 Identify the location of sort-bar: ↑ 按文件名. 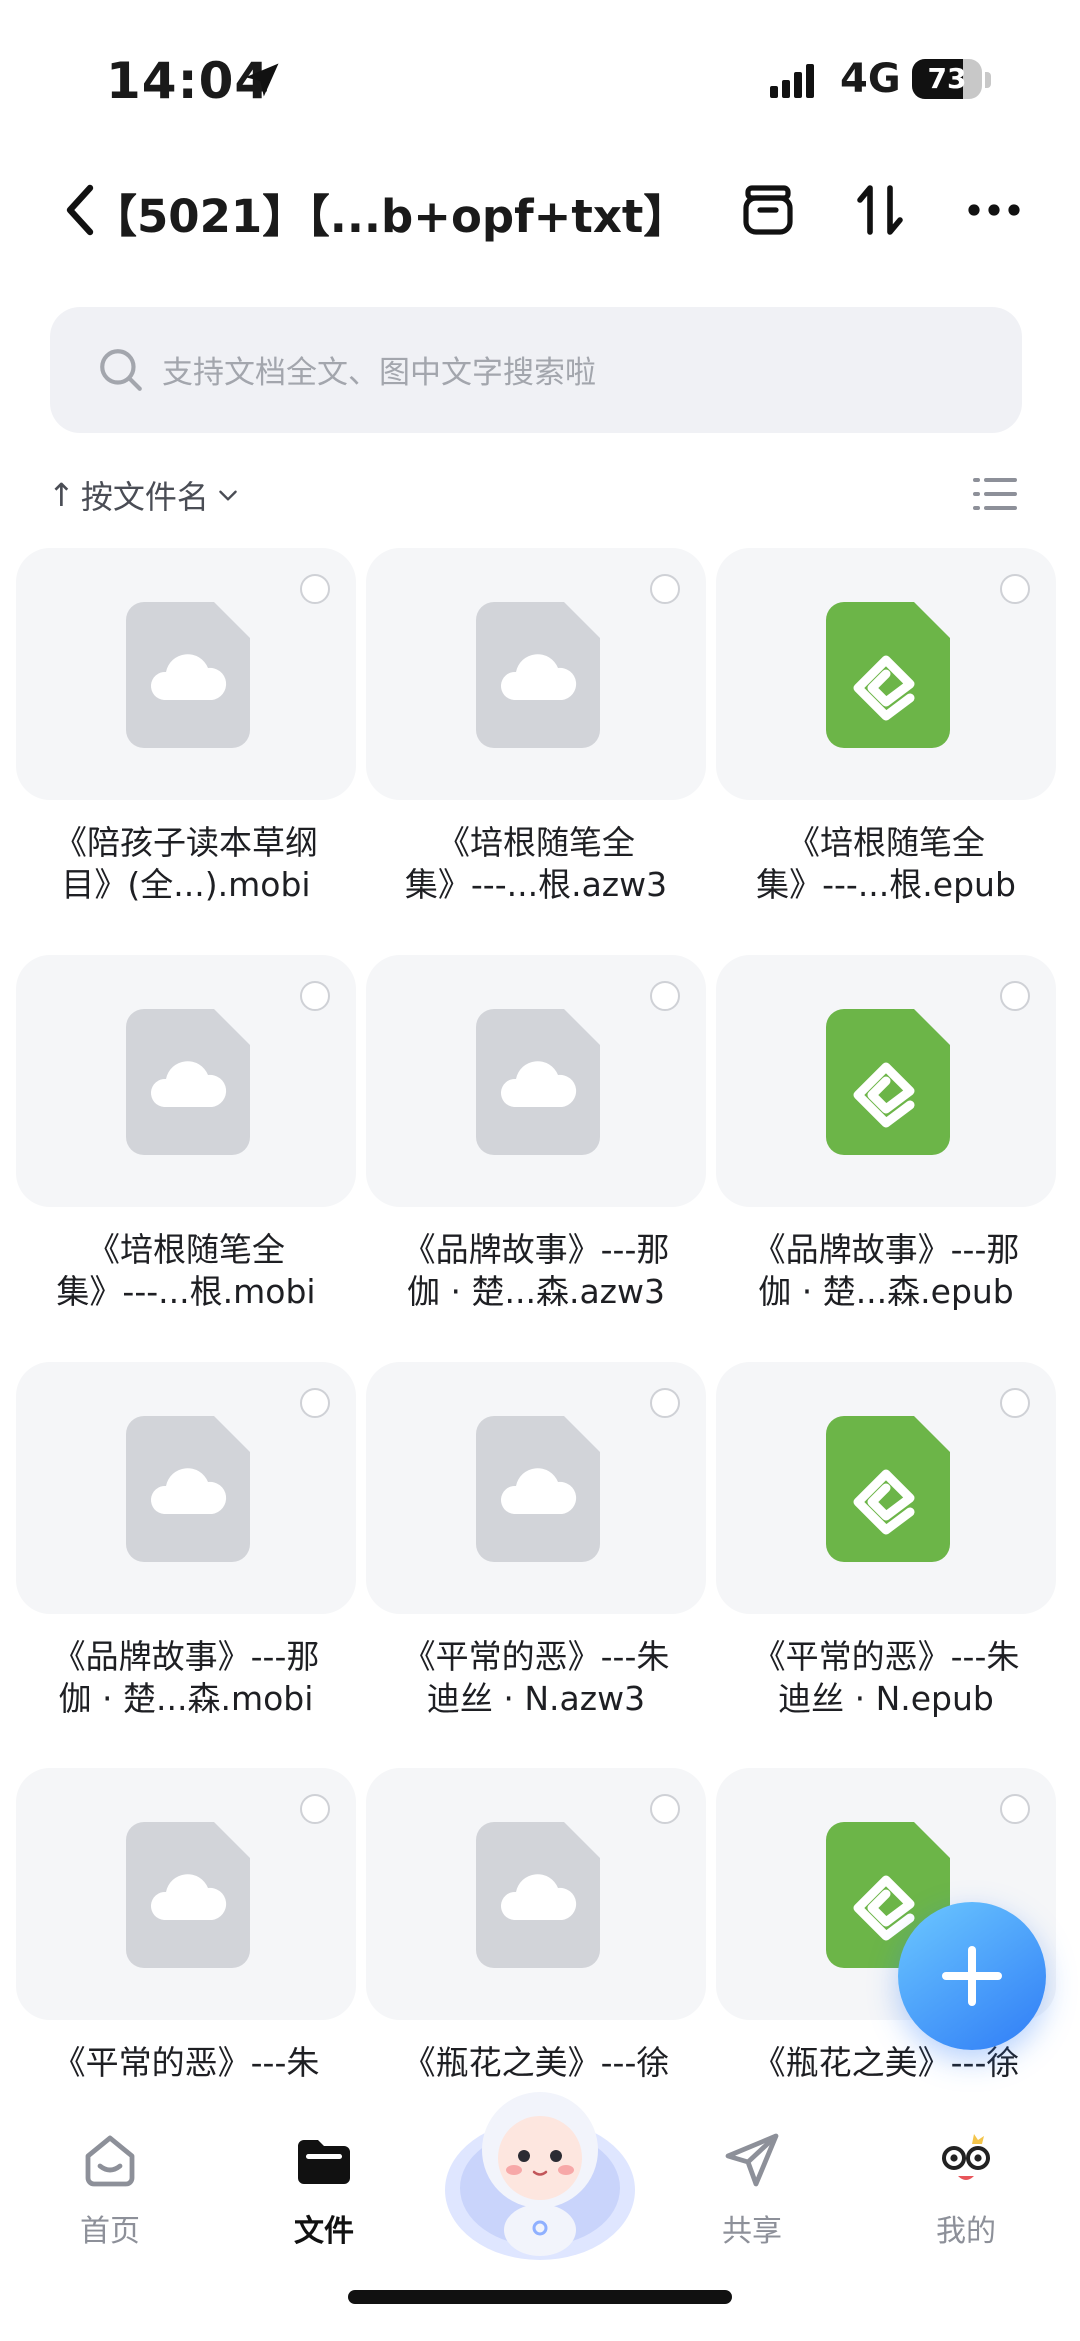
(540, 495).